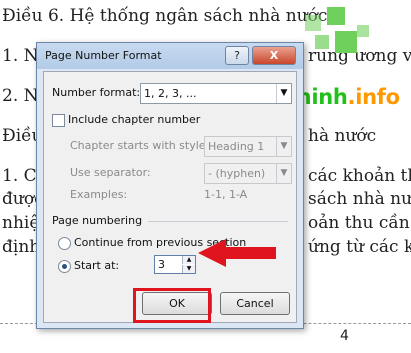  Describe the element at coordinates (188, 269) in the screenshot. I see `spin-down-icon: ▼` at that location.